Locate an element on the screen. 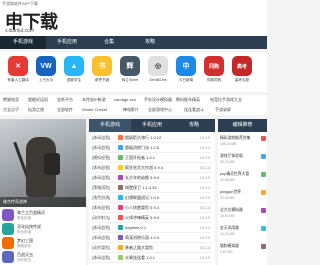 The width and height of the screenshot is (320, 265). hot-link: 大全点子 is located at coordinates (11, 110).